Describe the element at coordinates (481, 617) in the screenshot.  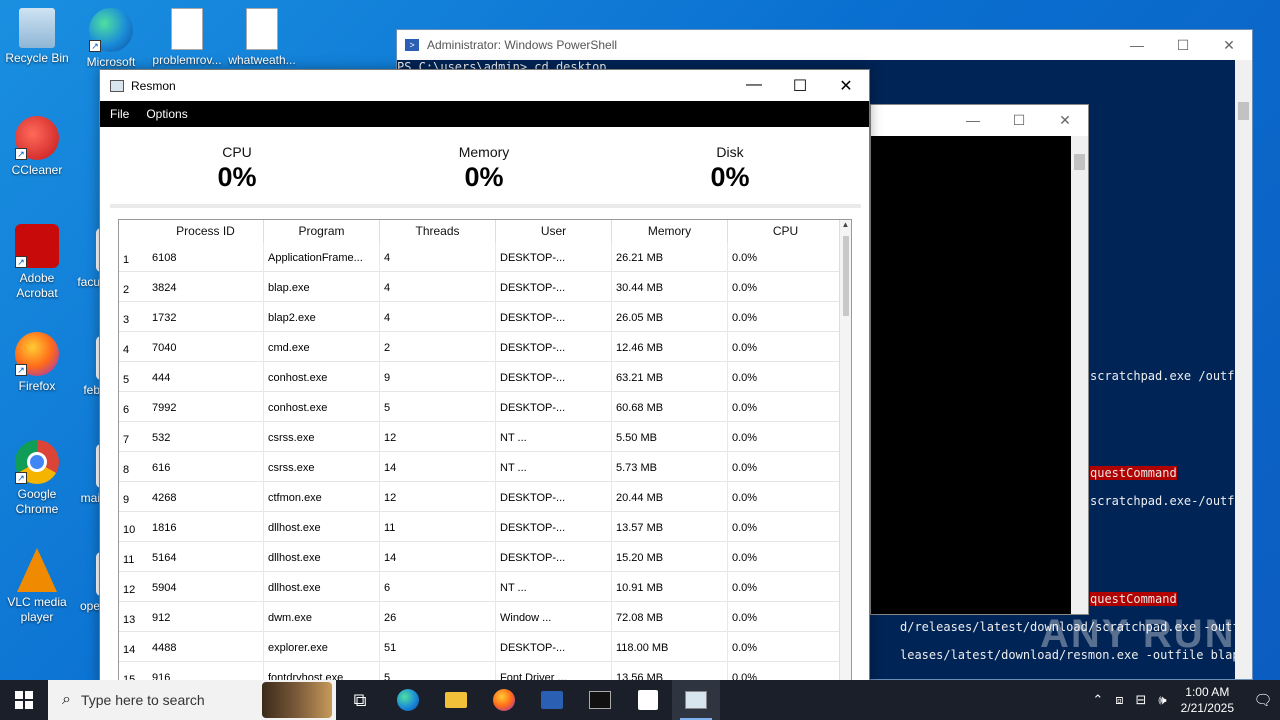
I see `table-row: 13 912 dwm.exe 26 Window ... 72.08 MB 0.0%` at that location.